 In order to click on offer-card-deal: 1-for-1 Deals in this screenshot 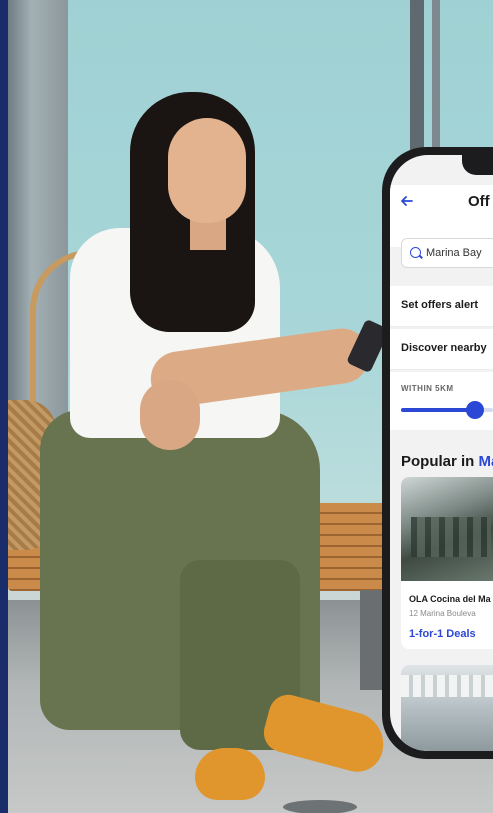, I will do `click(442, 634)`.